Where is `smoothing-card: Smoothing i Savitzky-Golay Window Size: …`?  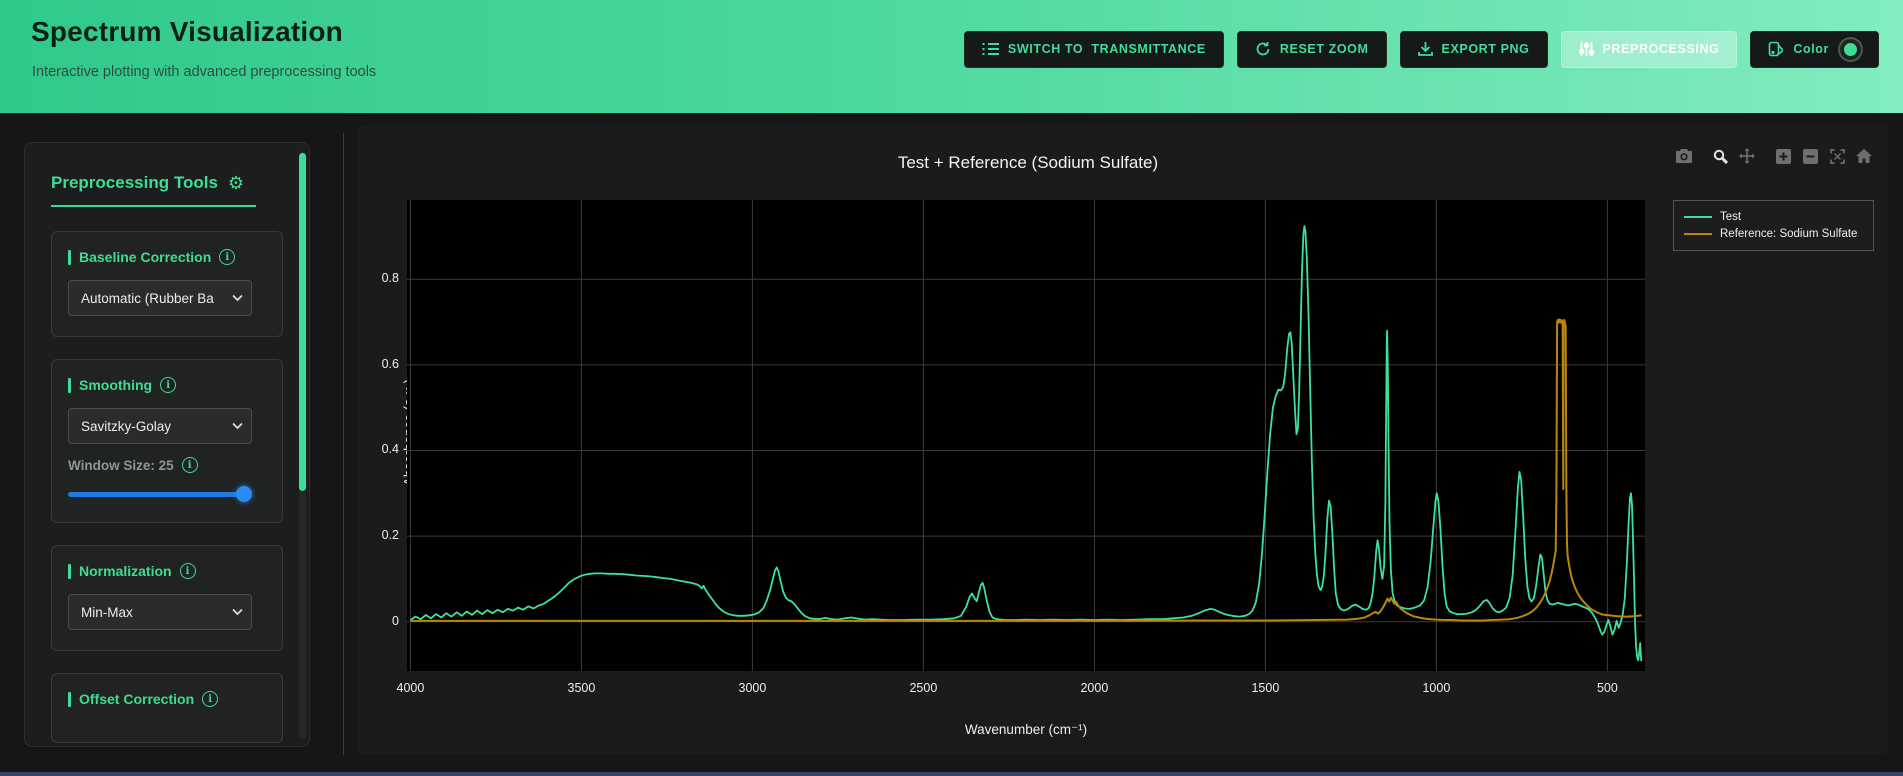
smoothing-card: Smoothing i Savitzky-Golay Window Size: … is located at coordinates (167, 441).